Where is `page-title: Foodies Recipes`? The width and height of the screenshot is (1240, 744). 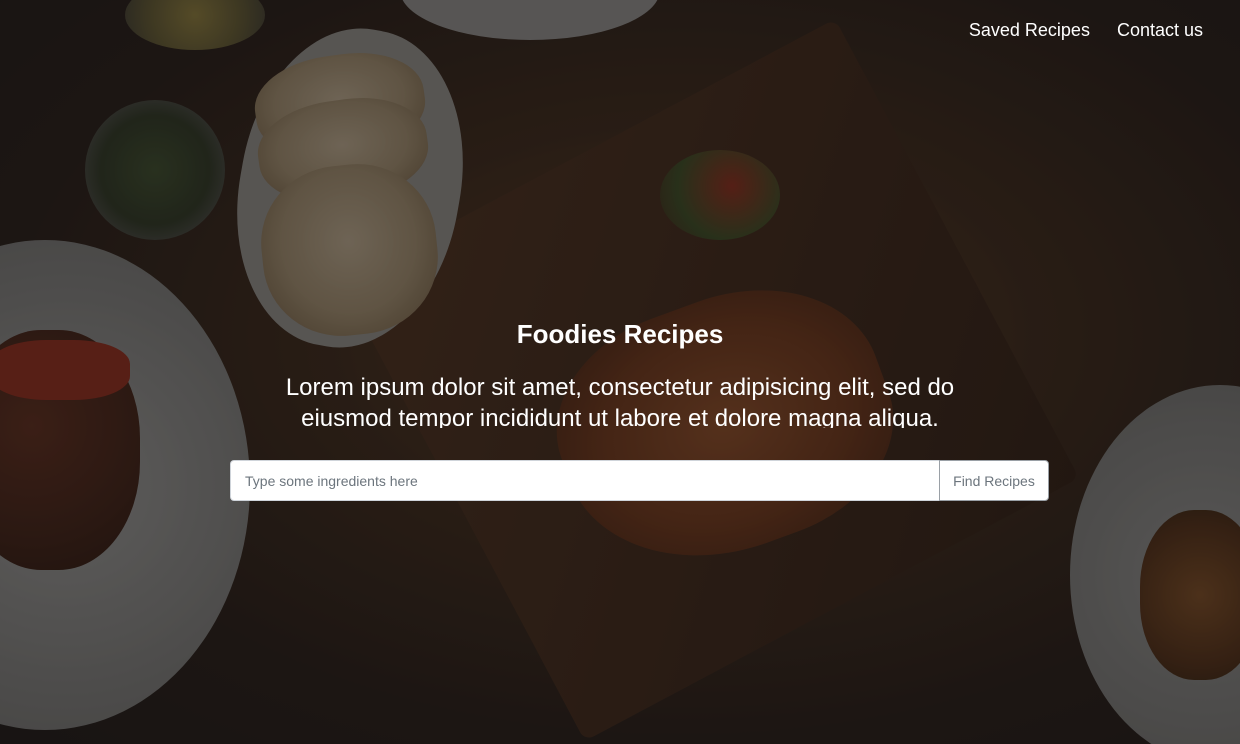
page-title: Foodies Recipes is located at coordinates (620, 334).